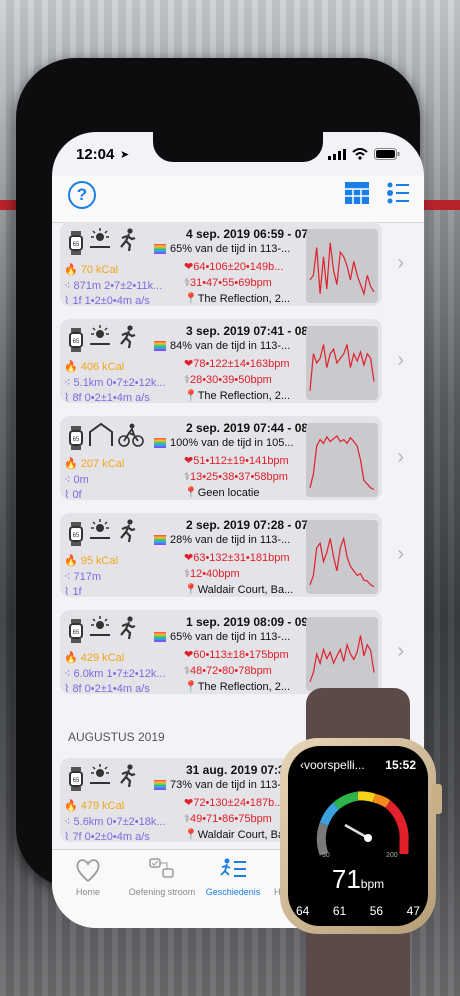 This screenshot has width=460, height=996. Describe the element at coordinates (236, 461) in the screenshot. I see `heart-rate: ❤51•112±19•141bpm` at that location.